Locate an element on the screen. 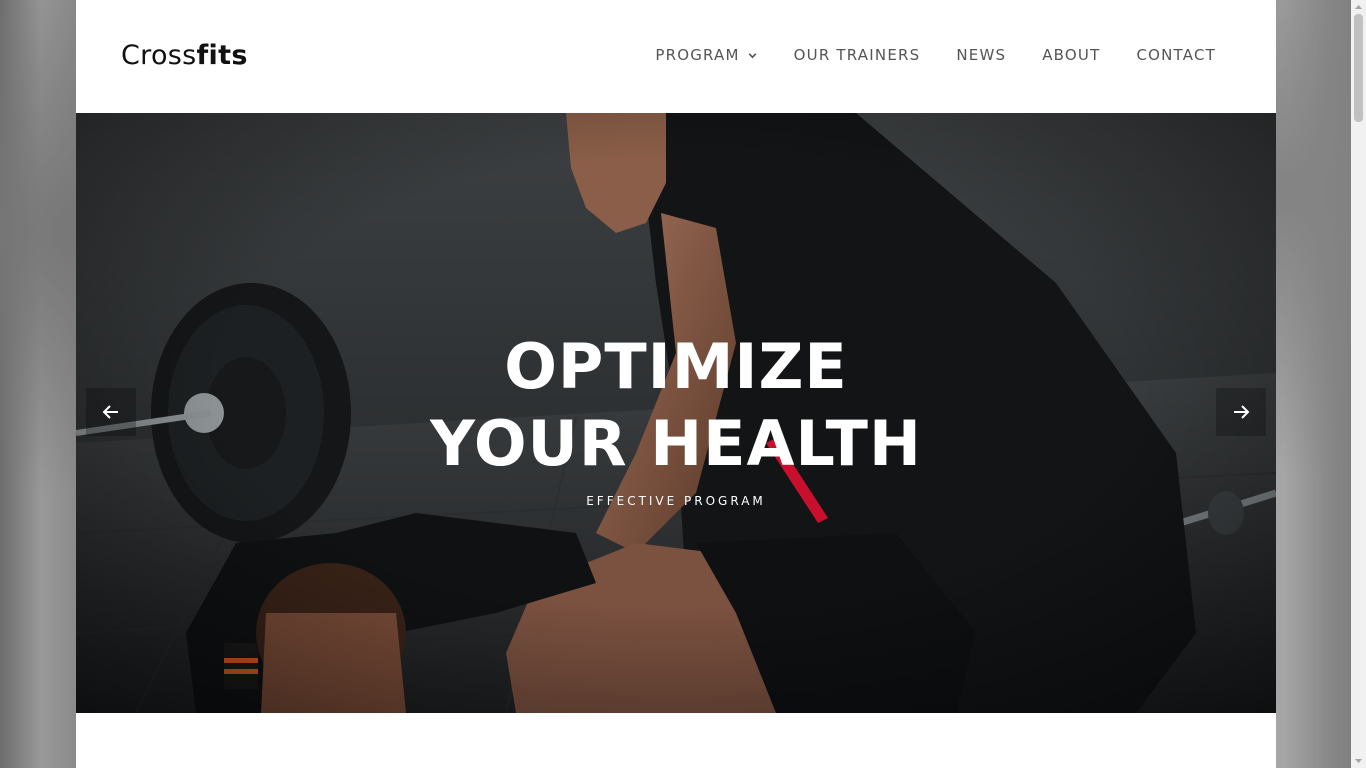  page-scrollbar is located at coordinates (1358, 384).